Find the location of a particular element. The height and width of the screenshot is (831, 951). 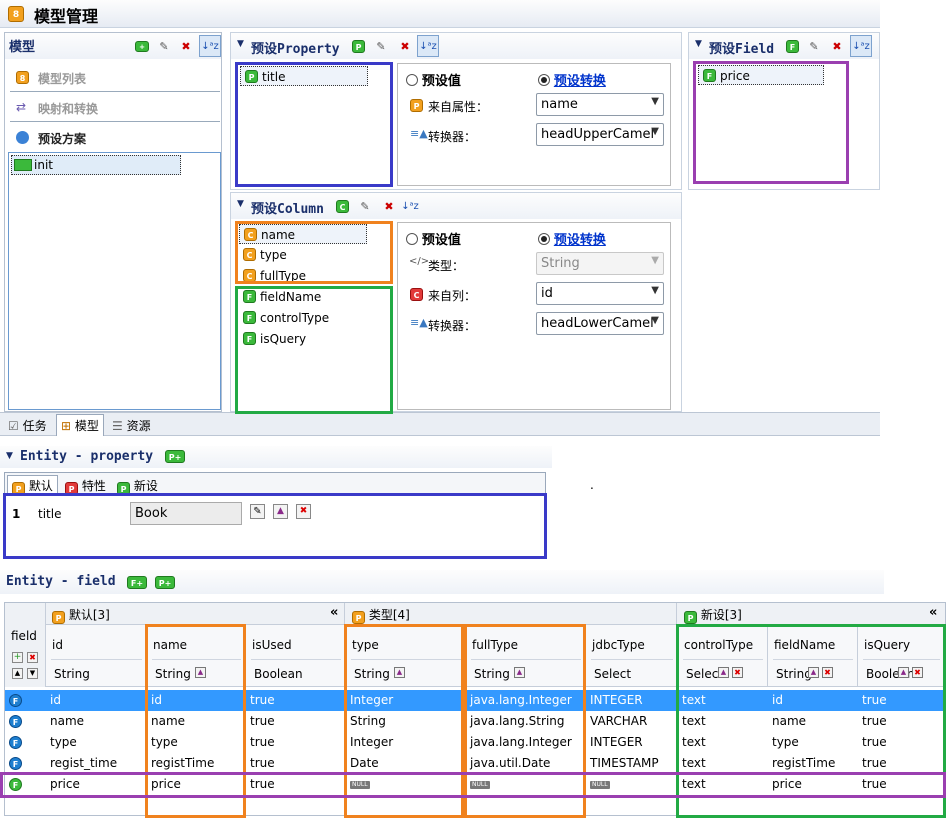

move-down-icon: ▼ is located at coordinates (32, 673).